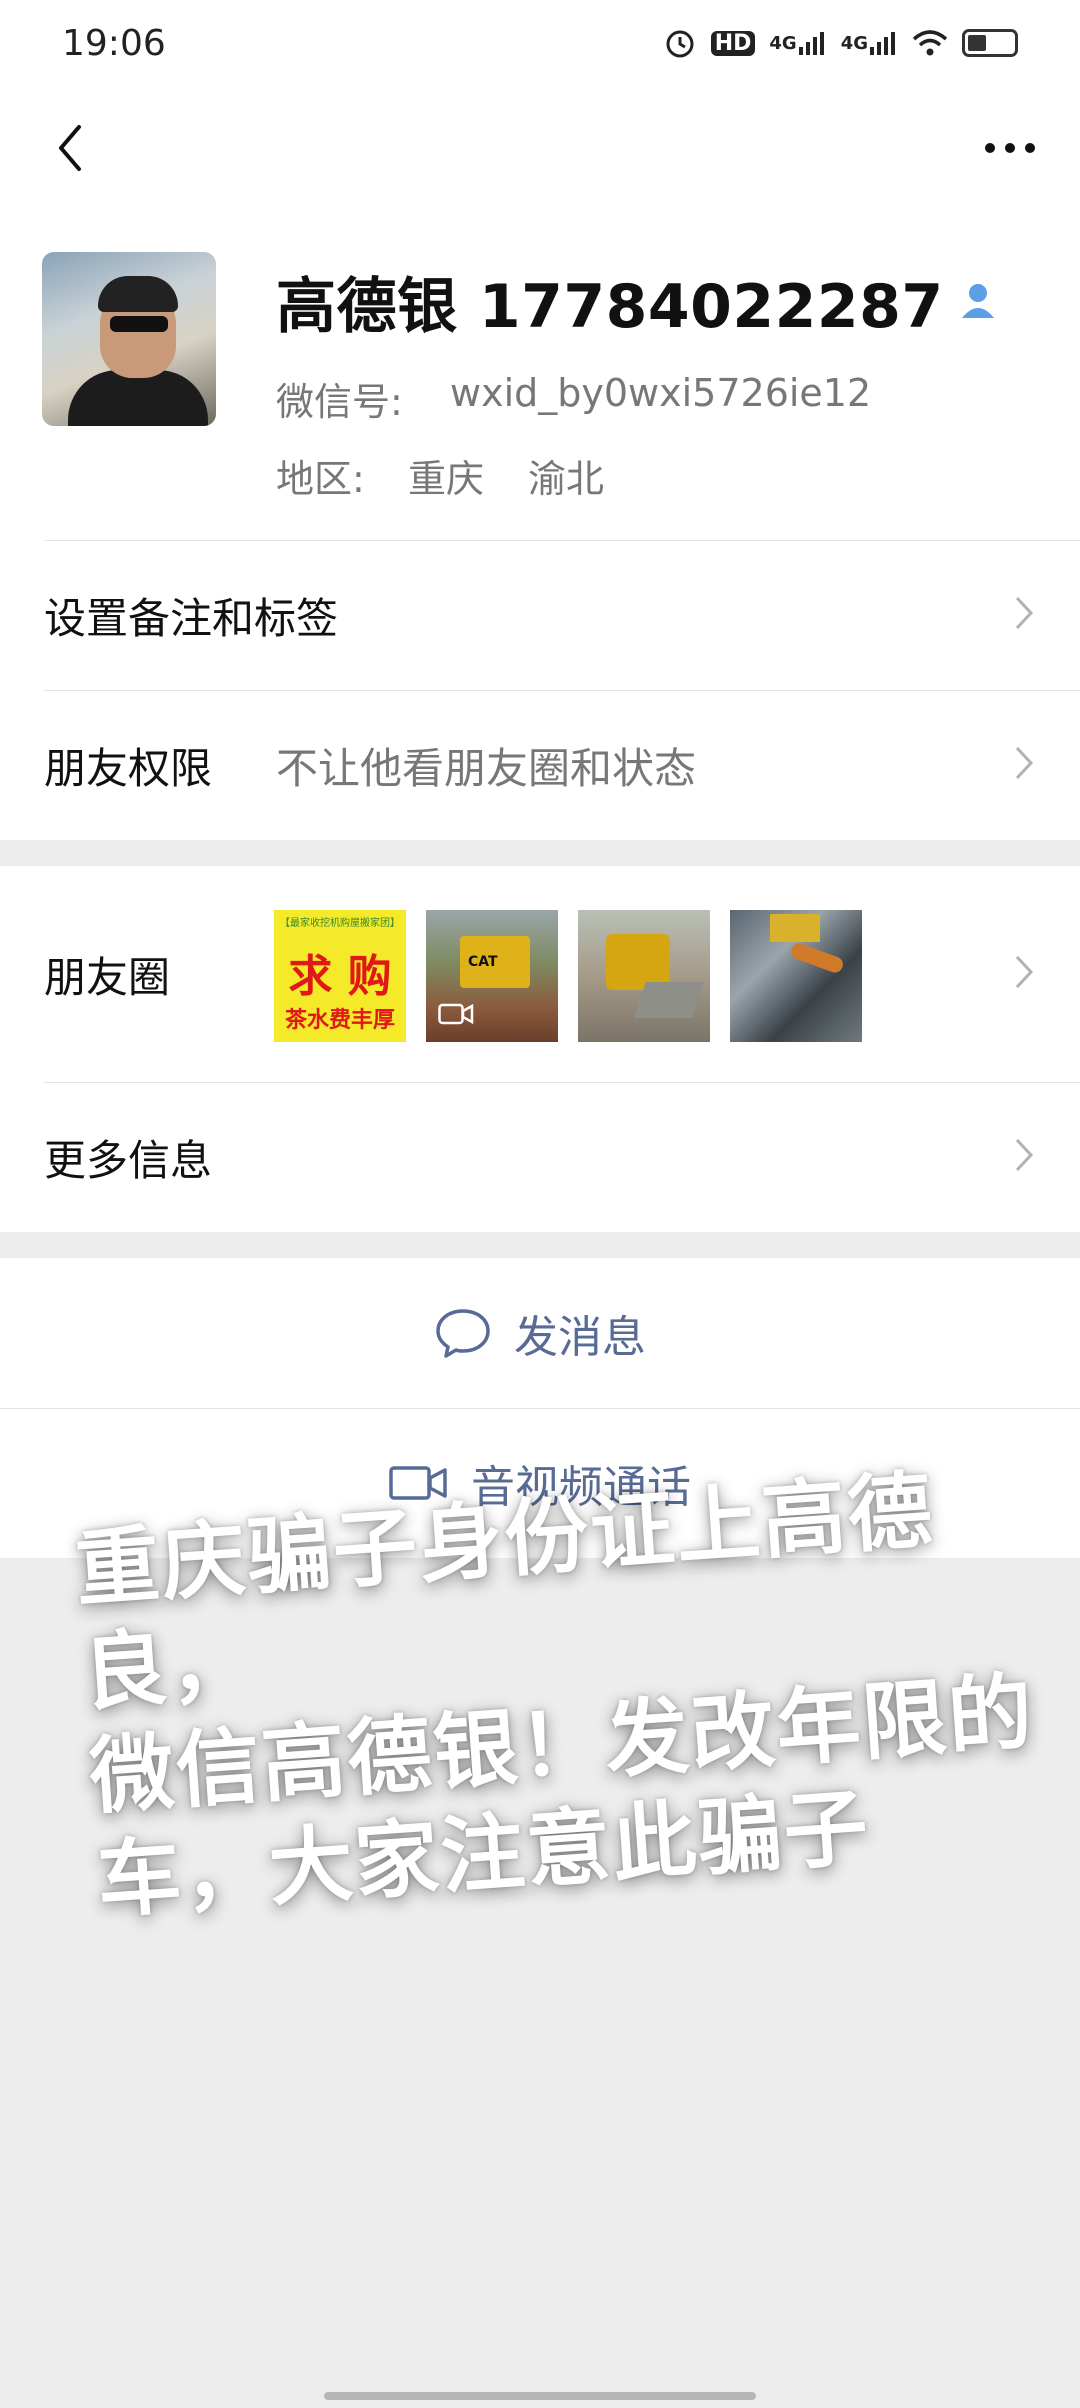 The width and height of the screenshot is (1080, 2408). What do you see at coordinates (340, 923) in the screenshot?
I see `thumb-caption-small: 【最家收挖机购屋搬家团】` at bounding box center [340, 923].